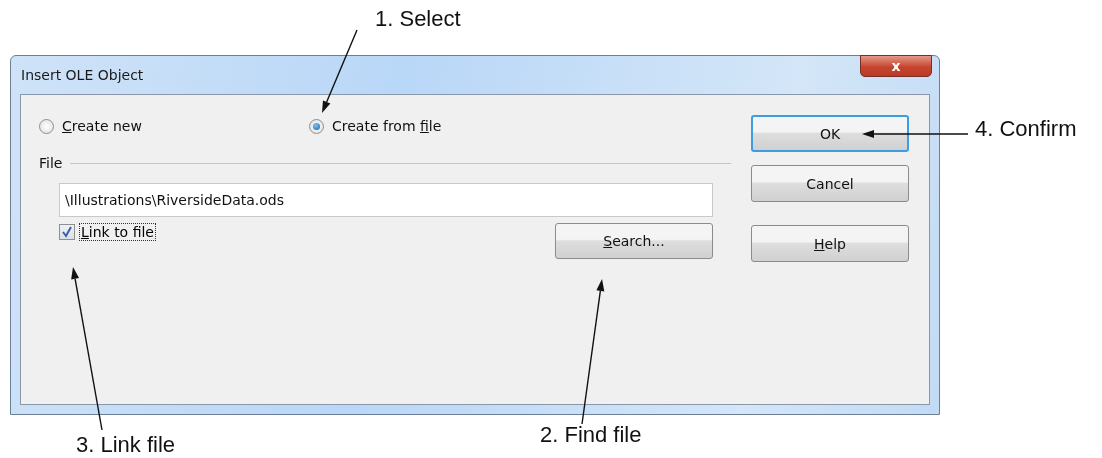 The height and width of the screenshot is (458, 1102). I want to click on callout-label: 4. Confirm, so click(1026, 129).